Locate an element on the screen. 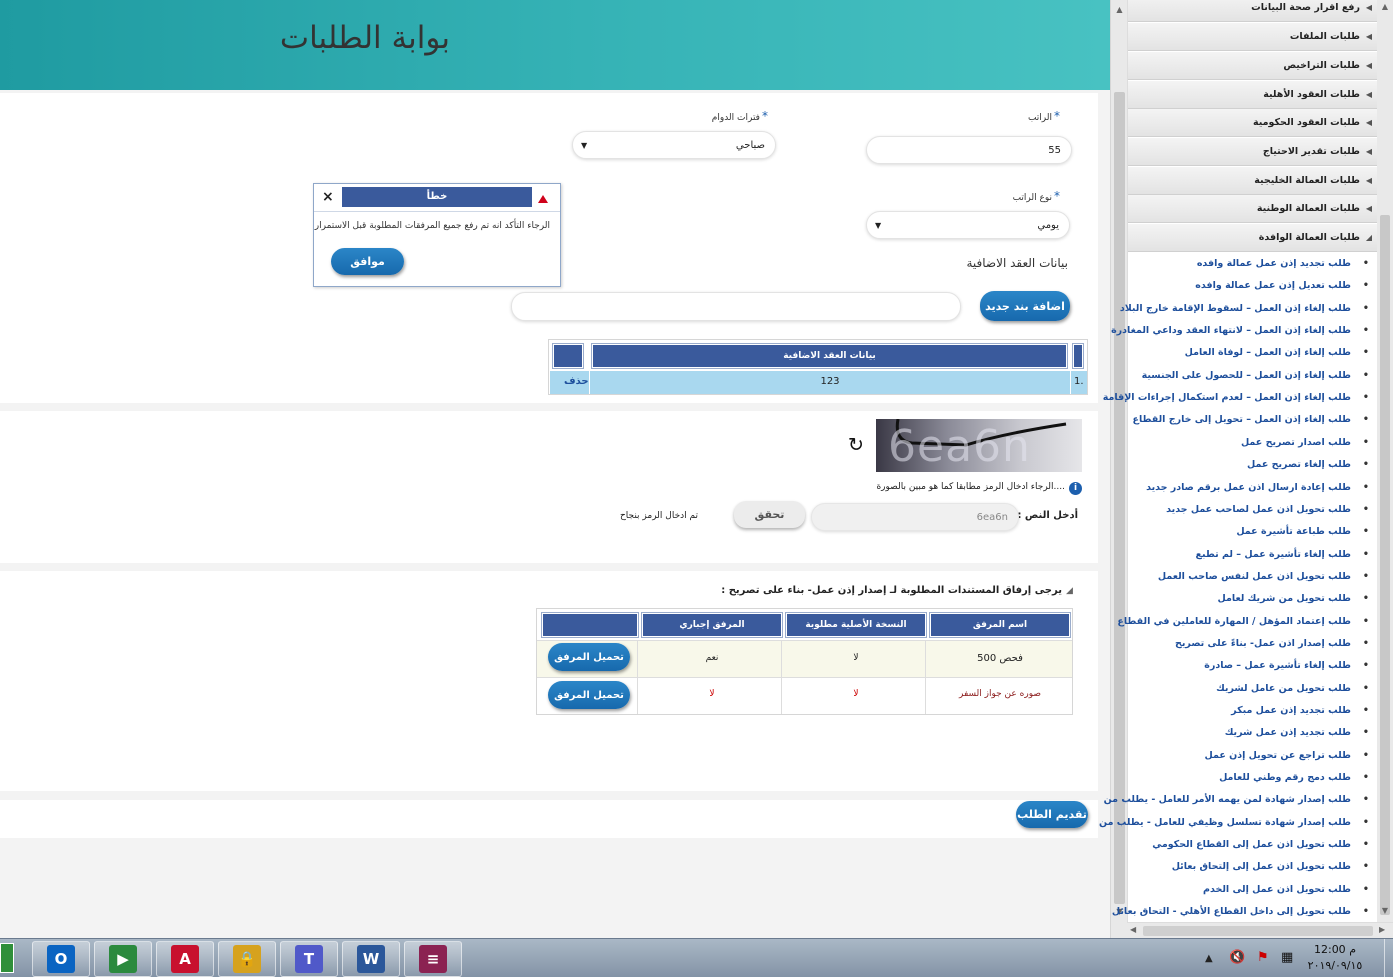 Image resolution: width=1393 pixels, height=977 pixels. sidebar-link: طلب تحويل اذن عمل لصاحب عمل جديد • is located at coordinates (1267, 509).